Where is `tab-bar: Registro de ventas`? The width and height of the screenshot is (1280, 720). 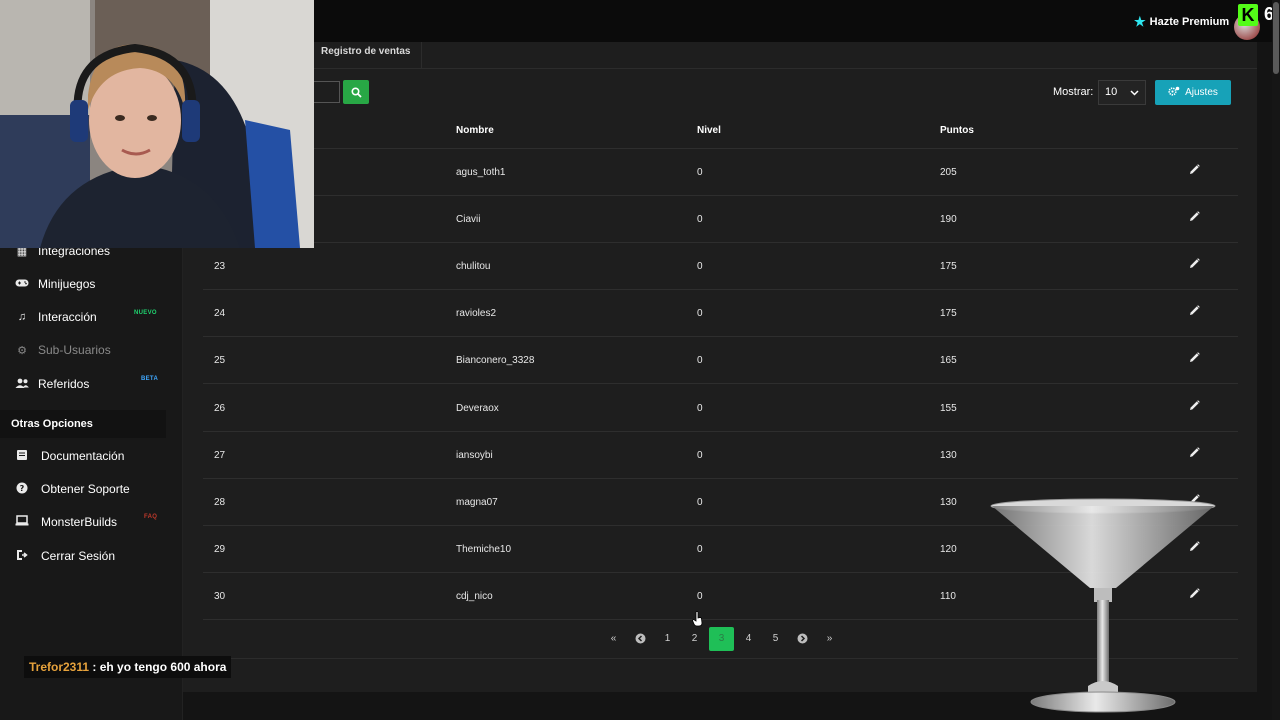
tab-bar: Registro de ventas is located at coordinates (720, 55).